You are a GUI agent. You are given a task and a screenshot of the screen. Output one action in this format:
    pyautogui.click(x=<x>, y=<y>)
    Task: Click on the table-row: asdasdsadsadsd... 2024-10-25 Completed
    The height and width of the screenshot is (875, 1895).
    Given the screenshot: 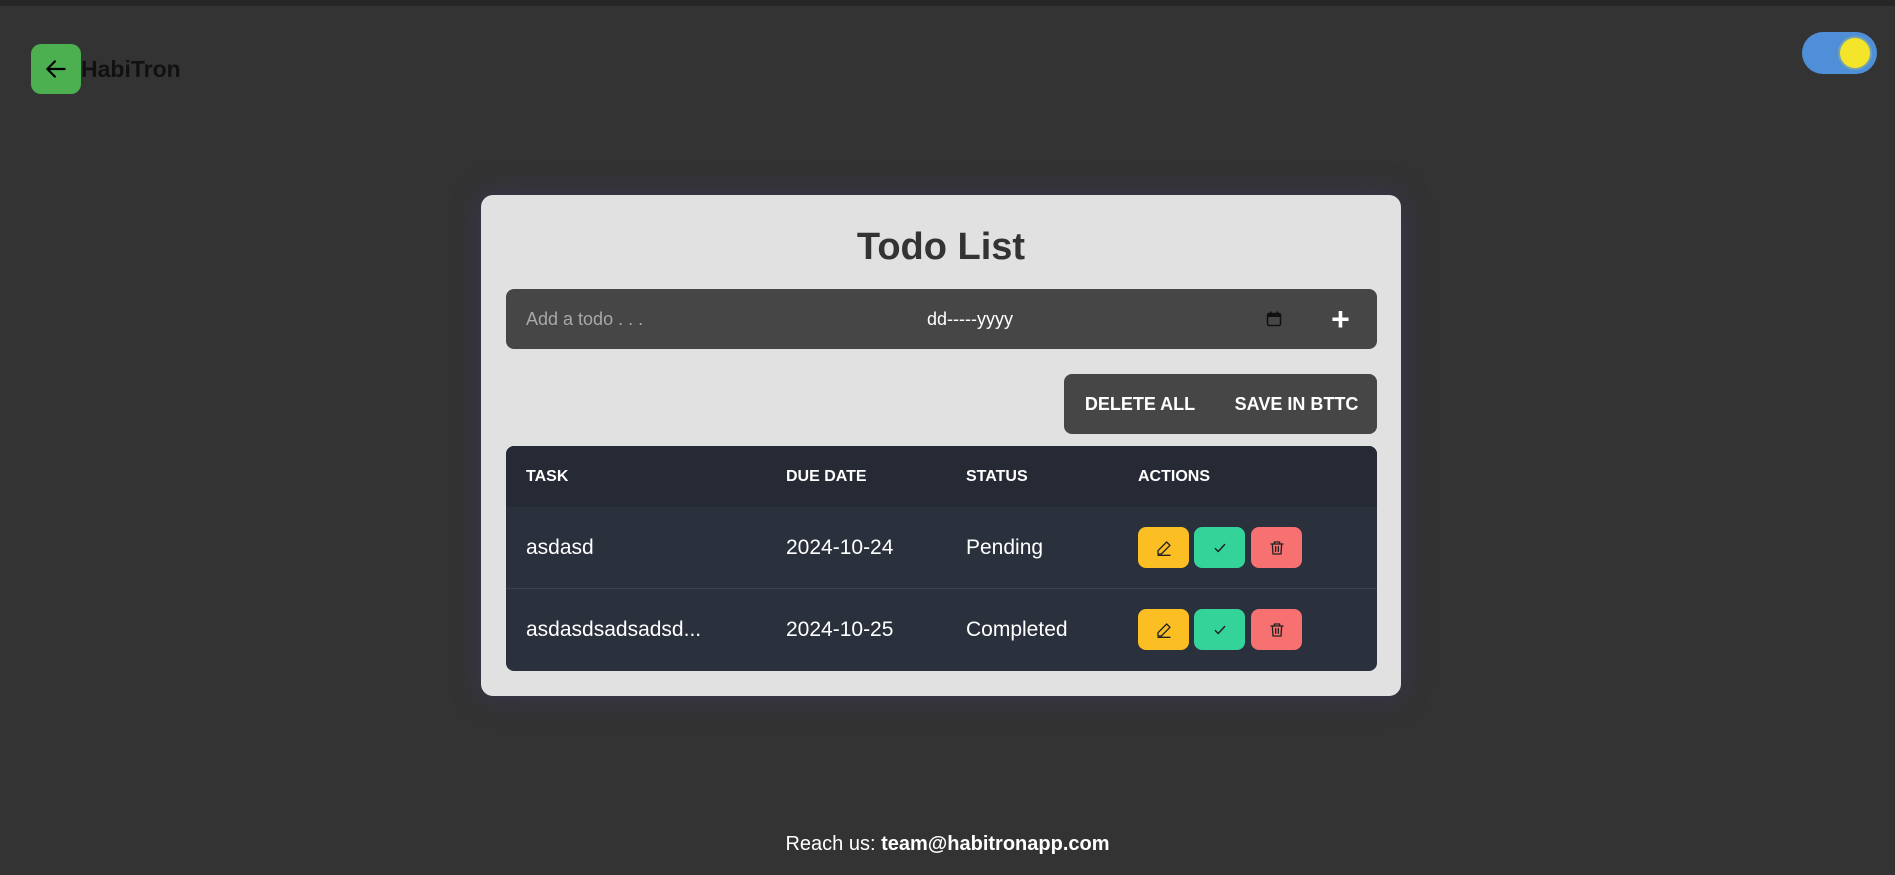 What is the action you would take?
    pyautogui.click(x=941, y=630)
    